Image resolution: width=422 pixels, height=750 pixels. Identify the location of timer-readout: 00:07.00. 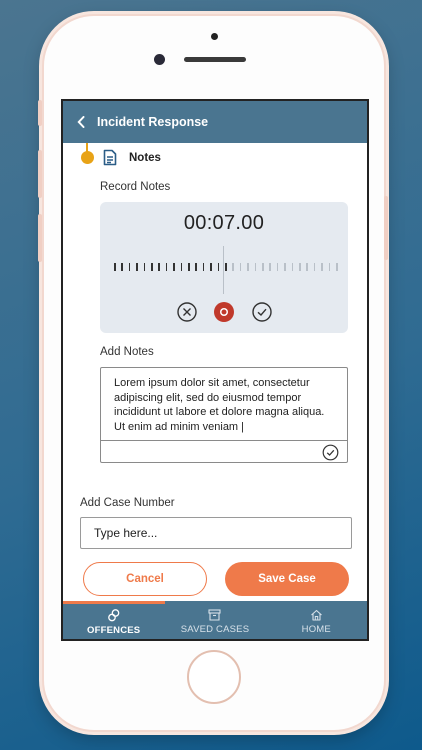
(224, 223).